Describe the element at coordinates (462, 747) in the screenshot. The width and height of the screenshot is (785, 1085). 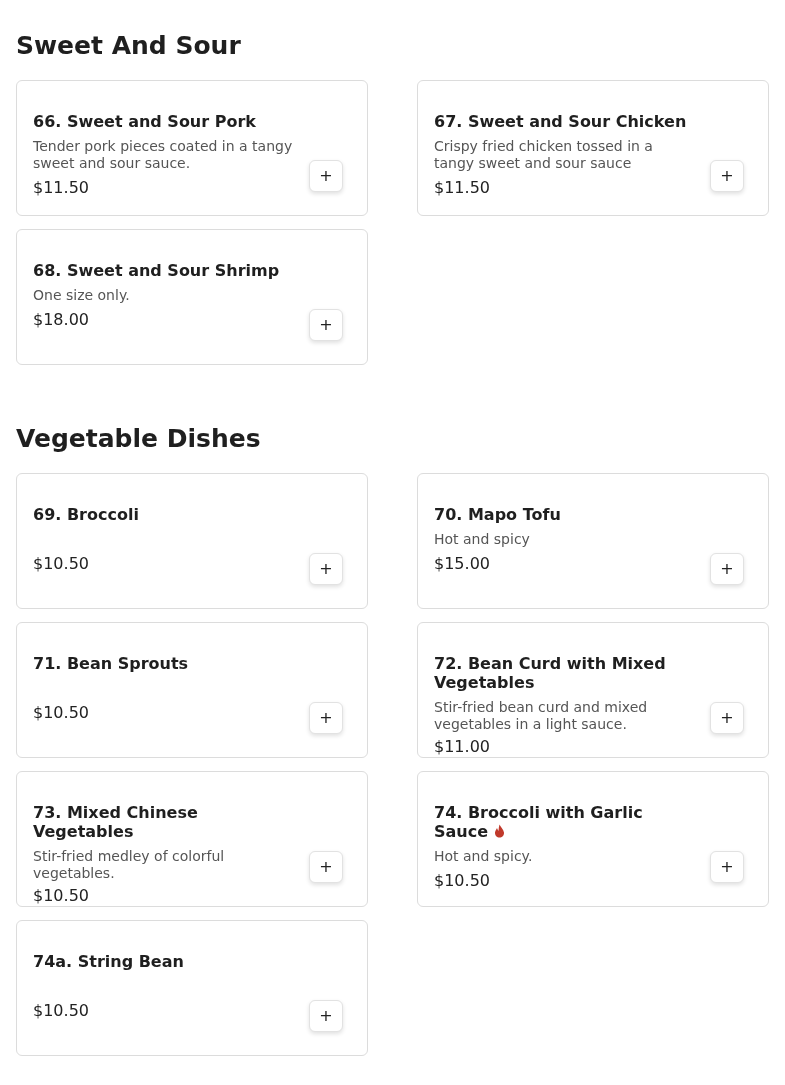
I see `dish-price: $11.00` at that location.